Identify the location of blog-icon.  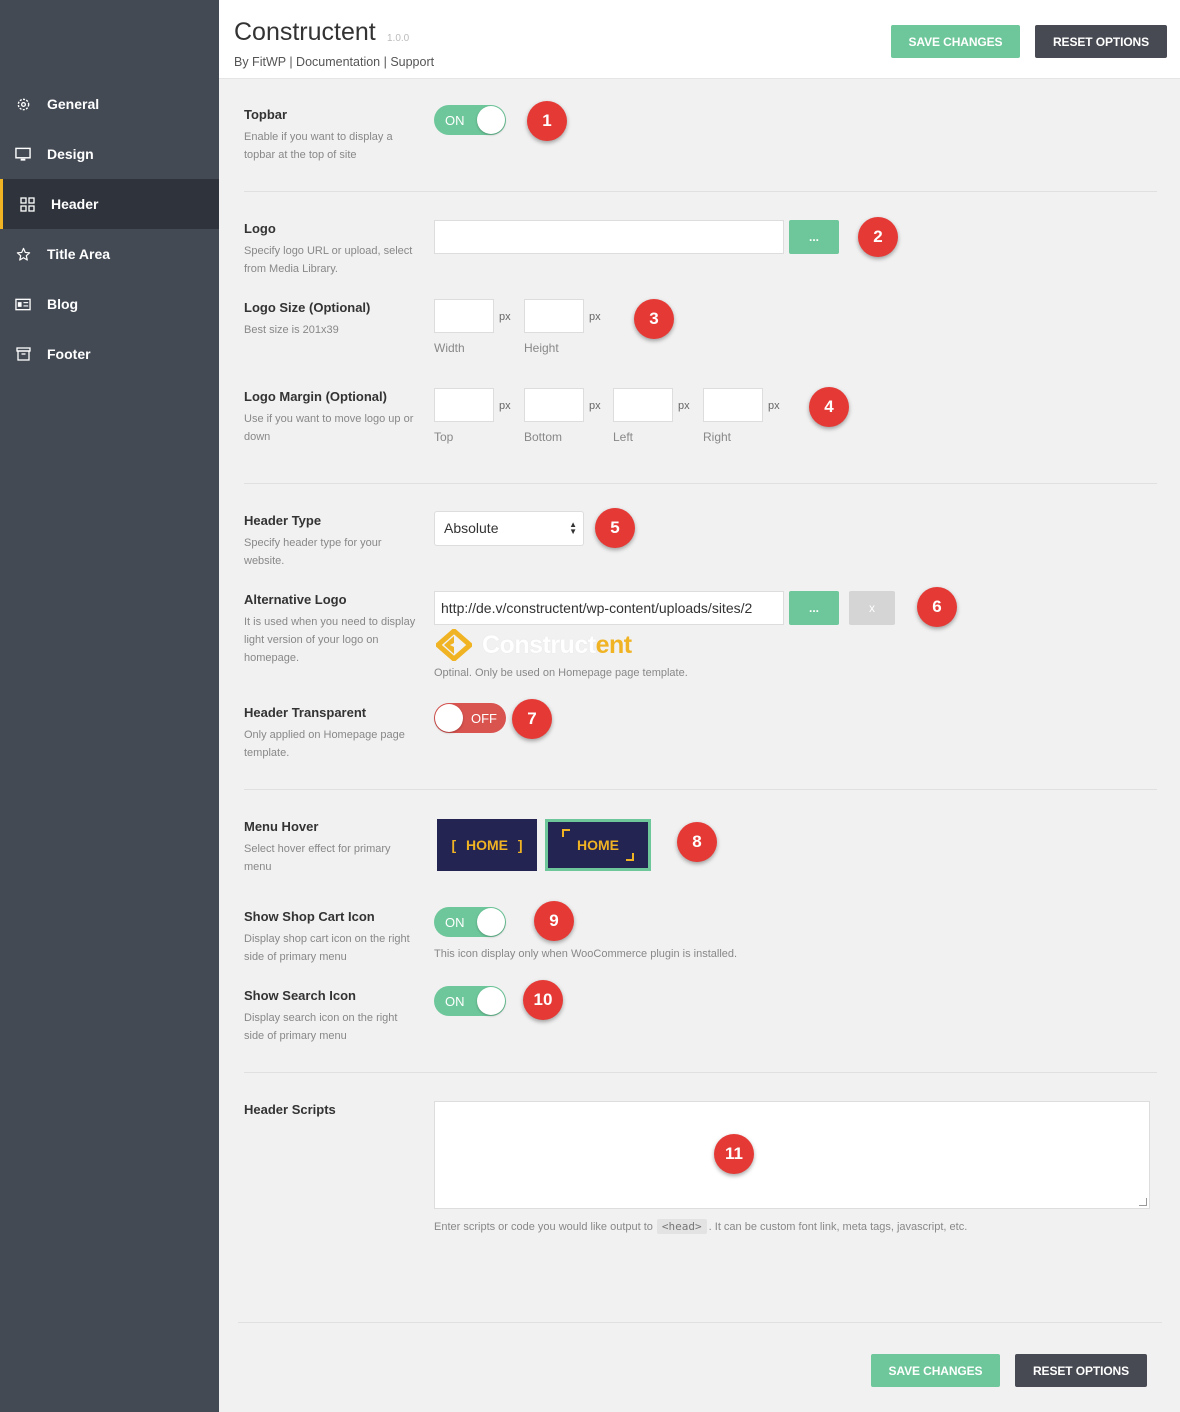
(23, 304).